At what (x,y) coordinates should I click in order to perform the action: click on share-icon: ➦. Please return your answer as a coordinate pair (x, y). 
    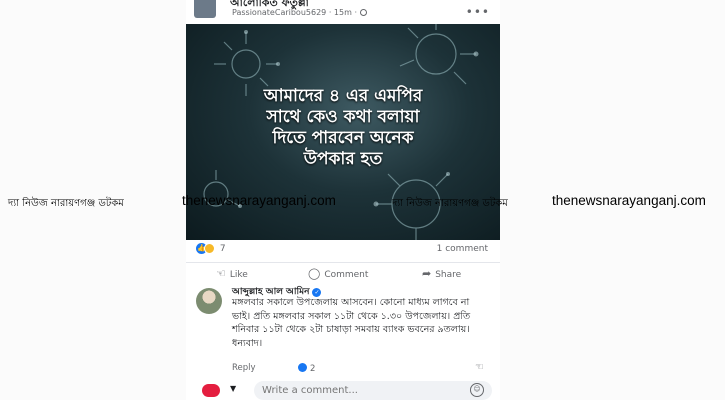
    Looking at the image, I should click on (427, 273).